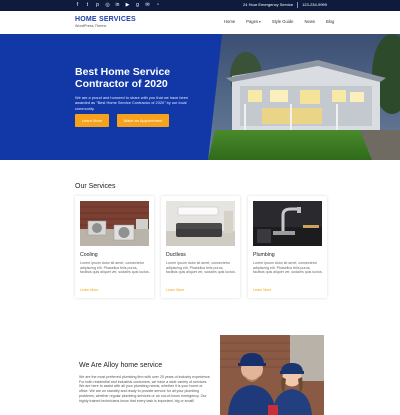  I want to click on technicians-image, so click(272, 375).